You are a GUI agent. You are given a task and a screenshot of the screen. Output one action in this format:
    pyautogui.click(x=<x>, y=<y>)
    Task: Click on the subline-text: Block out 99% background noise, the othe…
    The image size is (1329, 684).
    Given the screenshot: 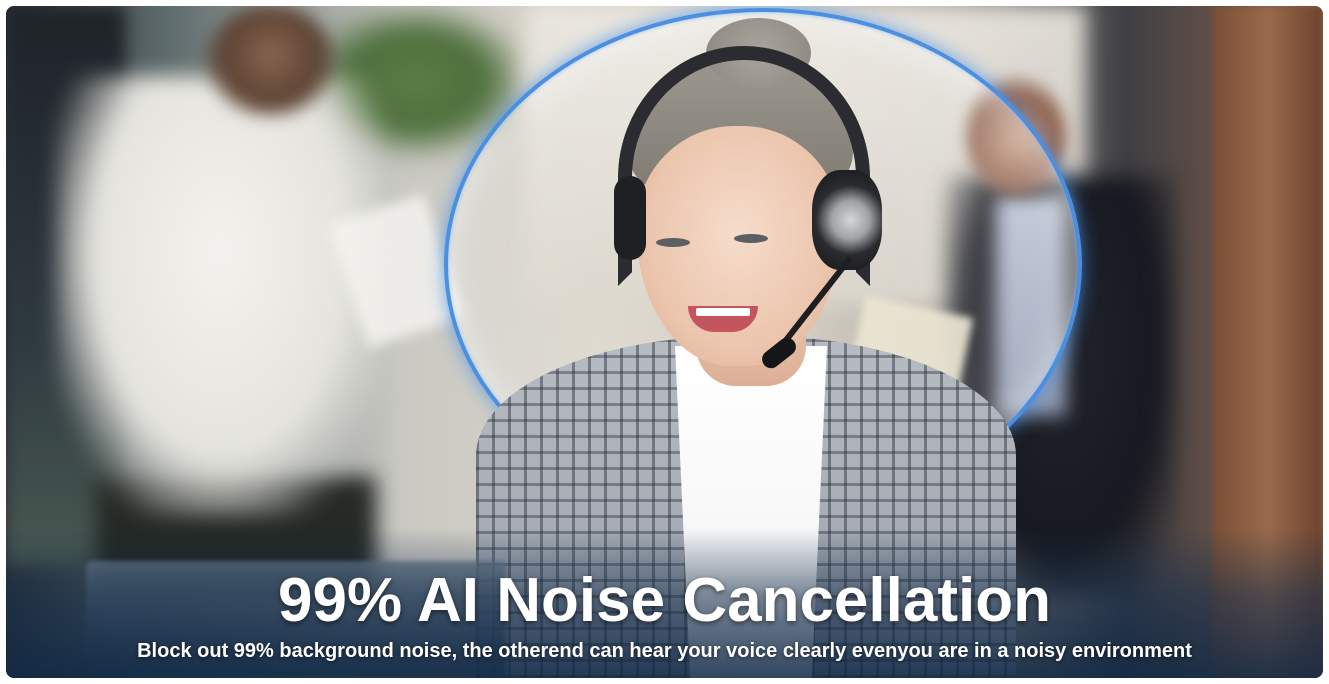 What is the action you would take?
    pyautogui.click(x=664, y=651)
    